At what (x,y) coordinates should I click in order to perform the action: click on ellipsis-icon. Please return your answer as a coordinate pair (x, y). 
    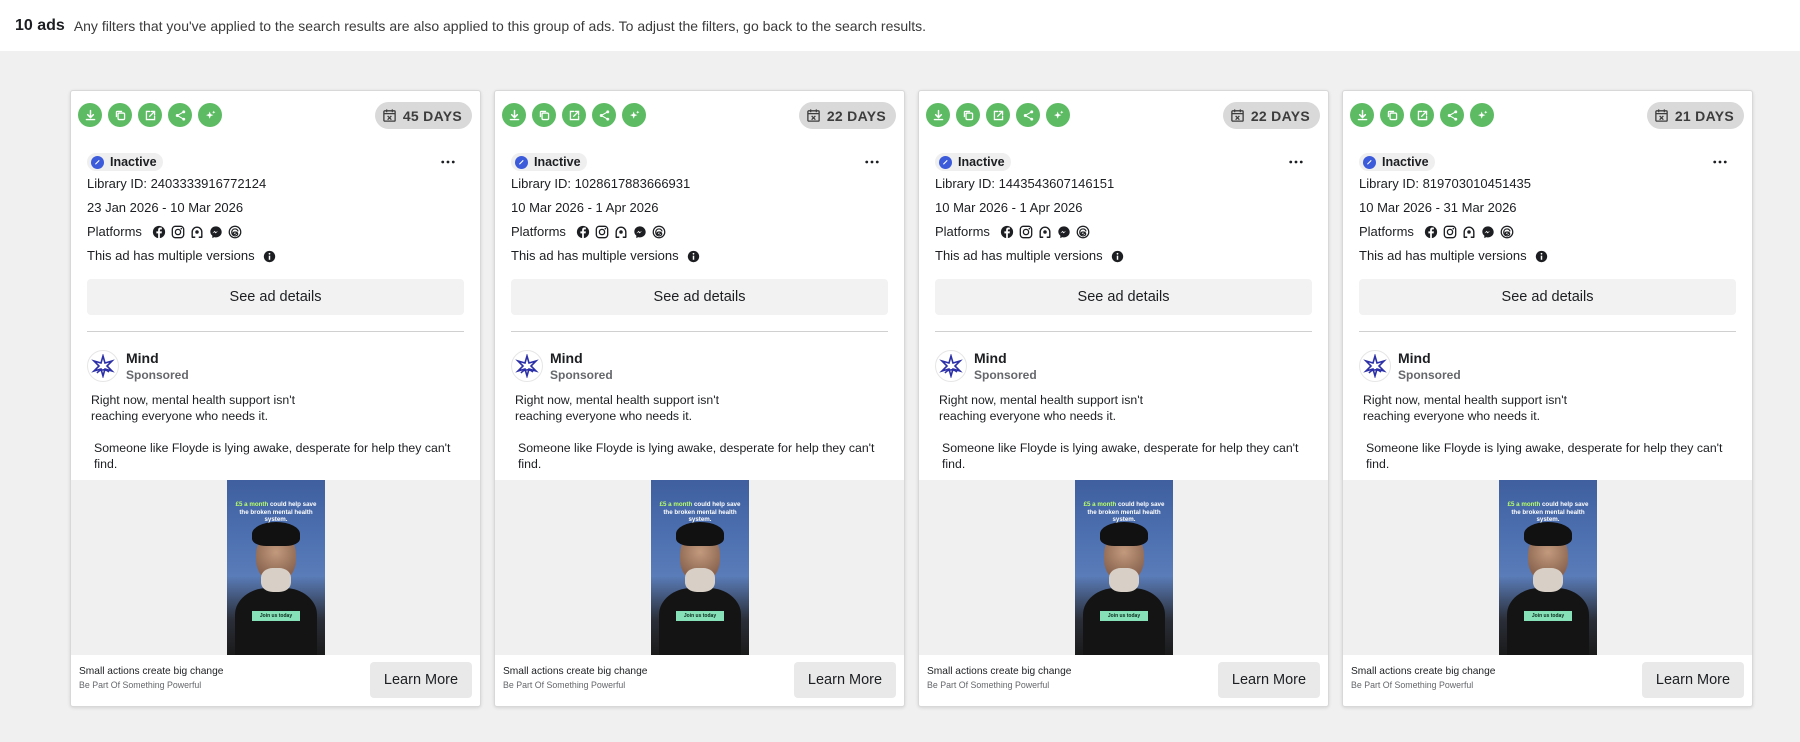
    Looking at the image, I should click on (1296, 162).